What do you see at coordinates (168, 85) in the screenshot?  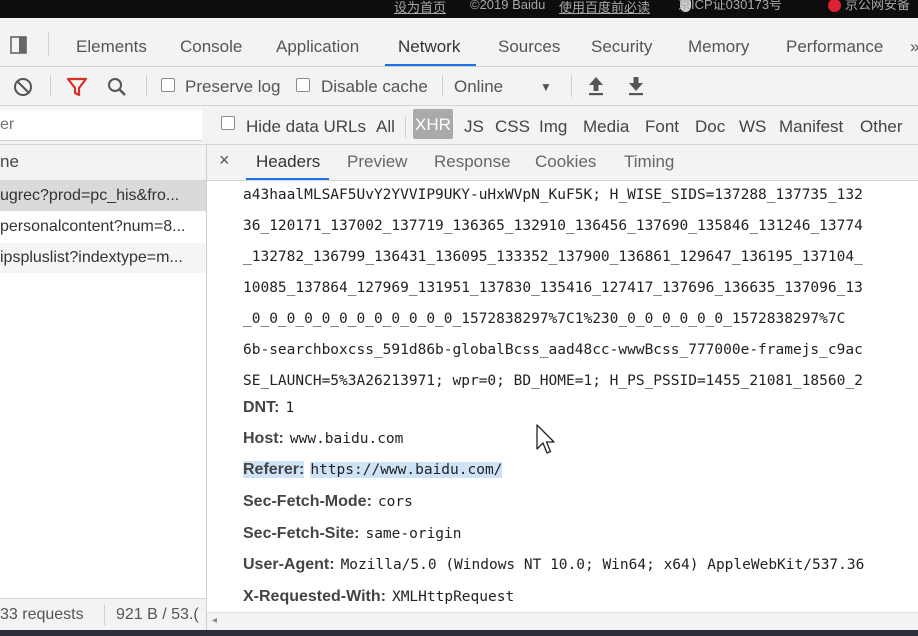 I see `preserve-log-checkbox` at bounding box center [168, 85].